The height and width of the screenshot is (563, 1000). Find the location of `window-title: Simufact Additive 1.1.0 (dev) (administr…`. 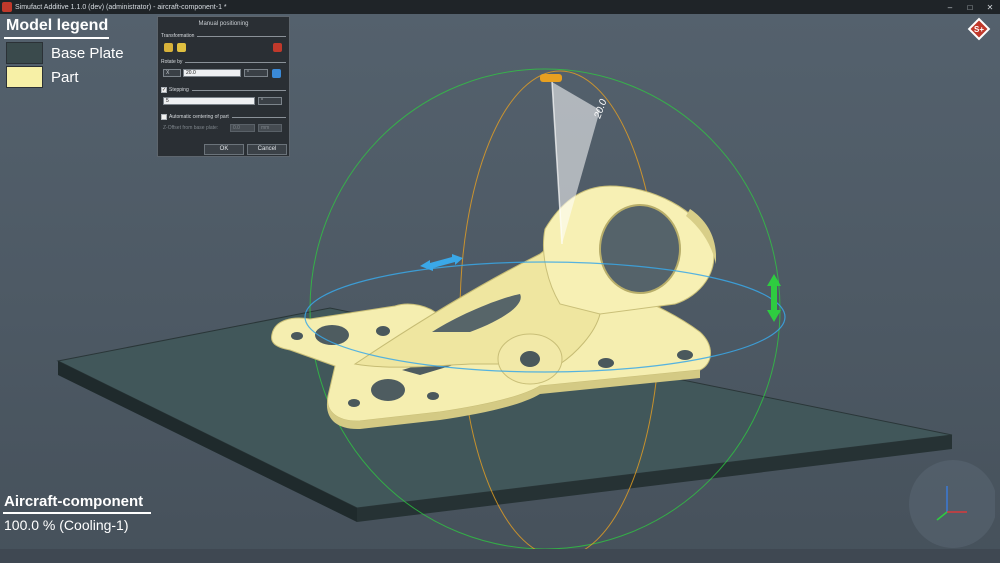

window-title: Simufact Additive 1.1.0 (dev) (administr… is located at coordinates (121, 7).